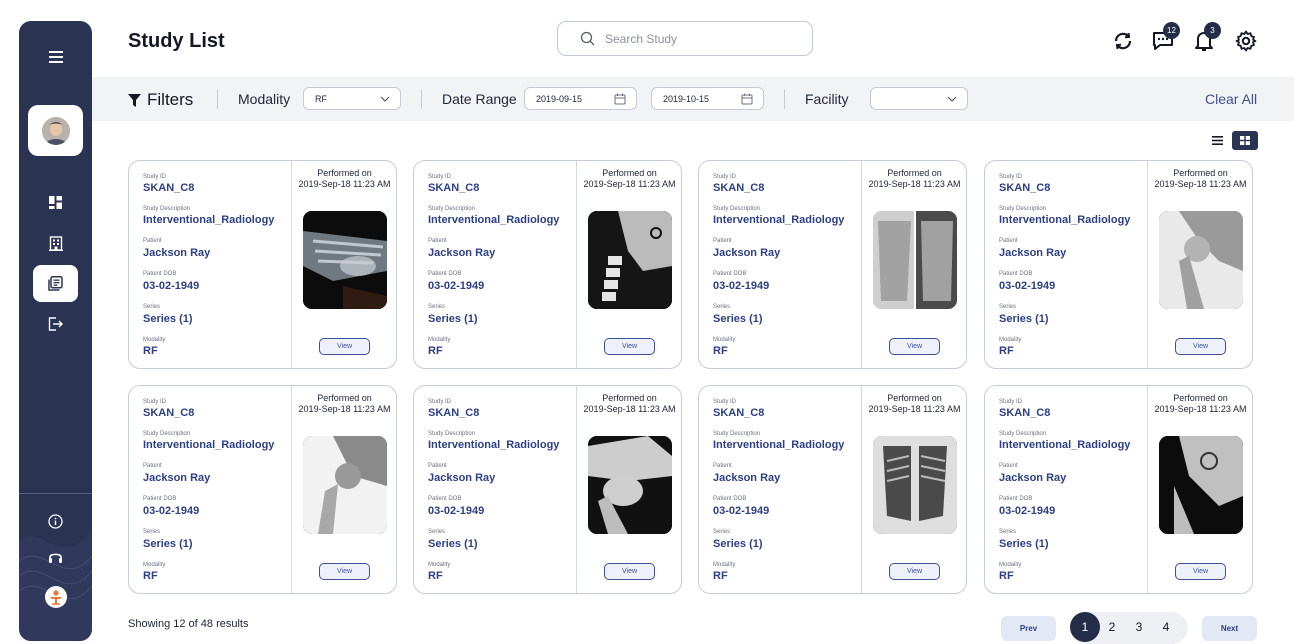 This screenshot has height=644, width=1294. Describe the element at coordinates (700, 38) in the screenshot. I see `search-input` at that location.